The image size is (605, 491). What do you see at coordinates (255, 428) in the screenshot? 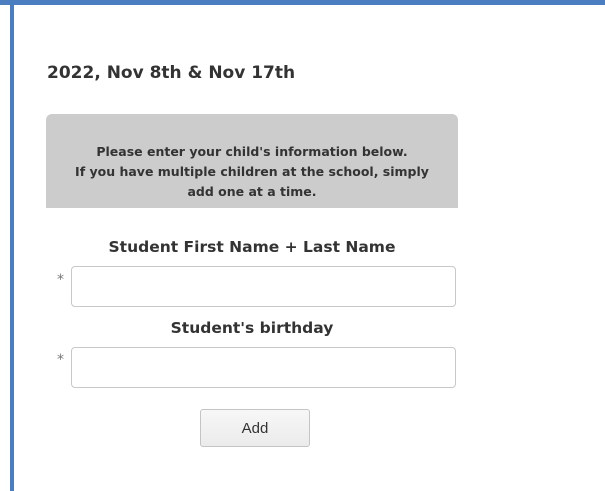
I see `add-button: Add` at bounding box center [255, 428].